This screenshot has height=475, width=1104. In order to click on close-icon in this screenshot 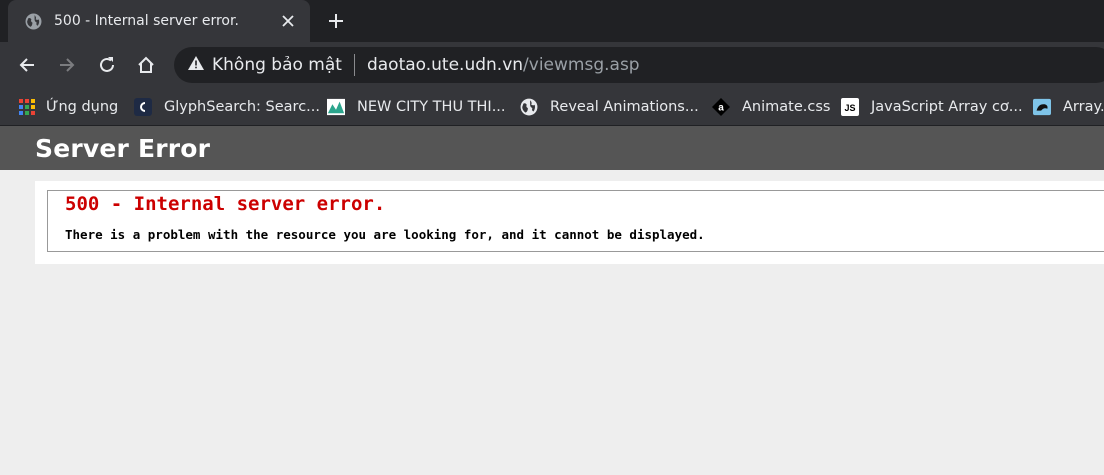, I will do `click(288, 21)`.